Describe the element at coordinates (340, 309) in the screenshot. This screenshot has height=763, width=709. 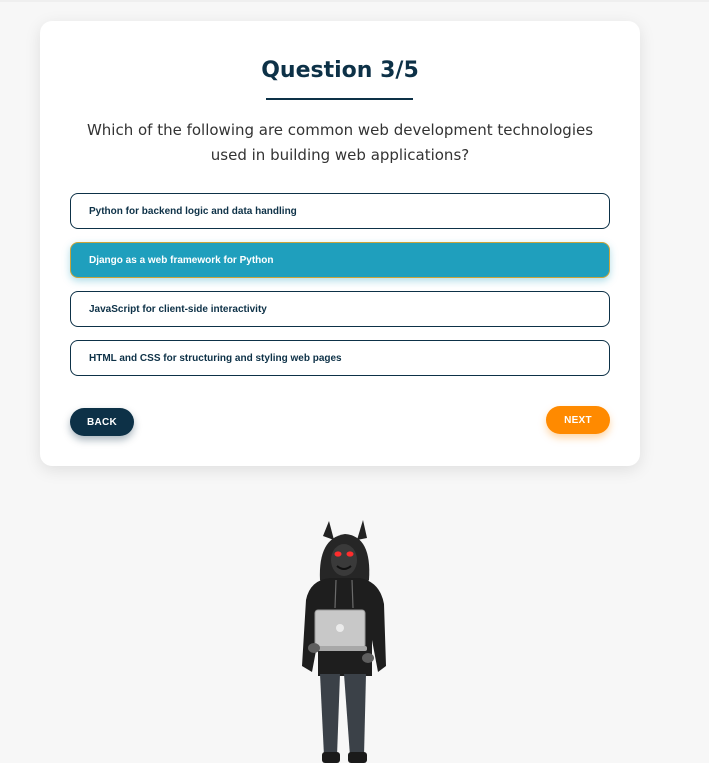
I see `answer-option-javascript: JavaScript for client-side interactivity` at that location.